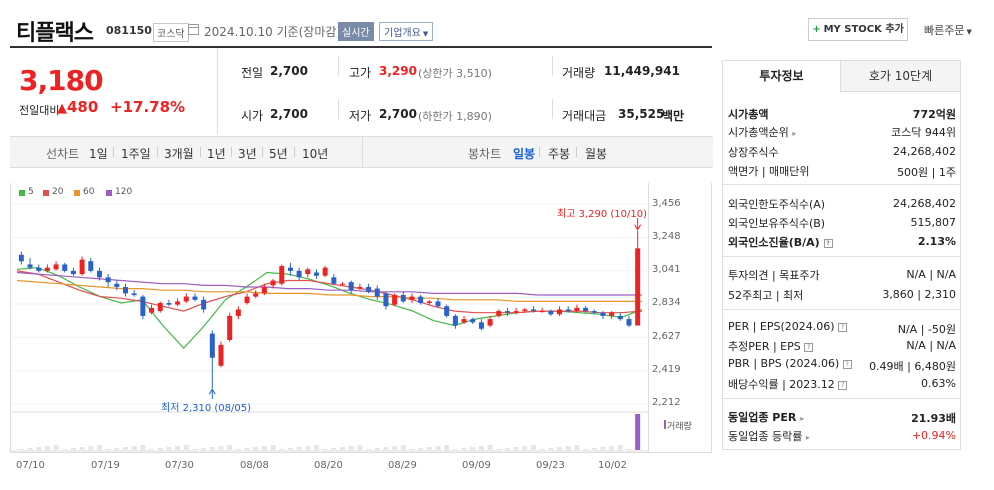 The image size is (994, 490). What do you see at coordinates (782, 76) in the screenshot?
I see `tab-investment-info: 투자정보` at bounding box center [782, 76].